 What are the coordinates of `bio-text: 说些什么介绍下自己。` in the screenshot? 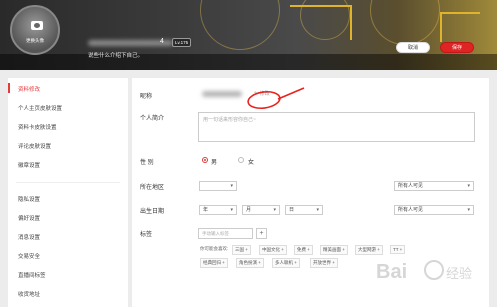 It's located at (115, 55).